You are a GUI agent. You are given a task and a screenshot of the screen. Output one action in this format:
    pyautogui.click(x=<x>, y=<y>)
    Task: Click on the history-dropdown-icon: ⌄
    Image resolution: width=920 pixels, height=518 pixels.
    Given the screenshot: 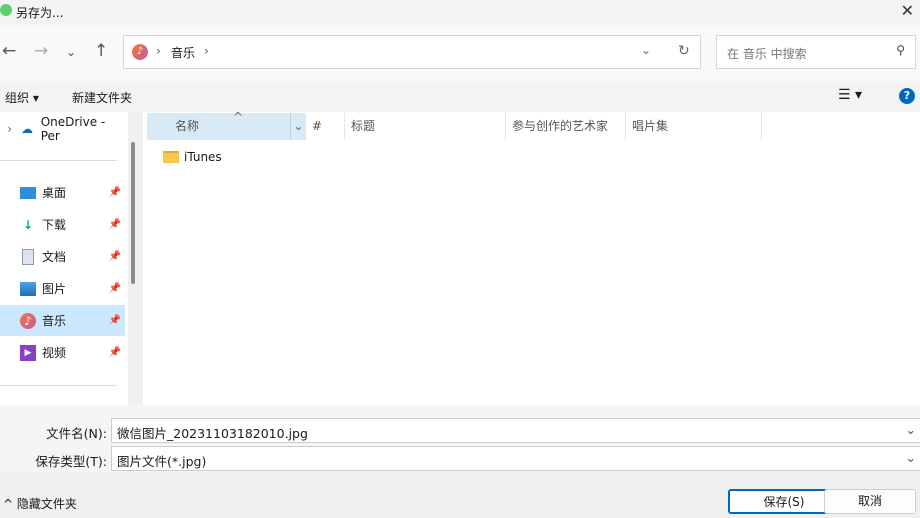 What is the action you would take?
    pyautogui.click(x=646, y=50)
    